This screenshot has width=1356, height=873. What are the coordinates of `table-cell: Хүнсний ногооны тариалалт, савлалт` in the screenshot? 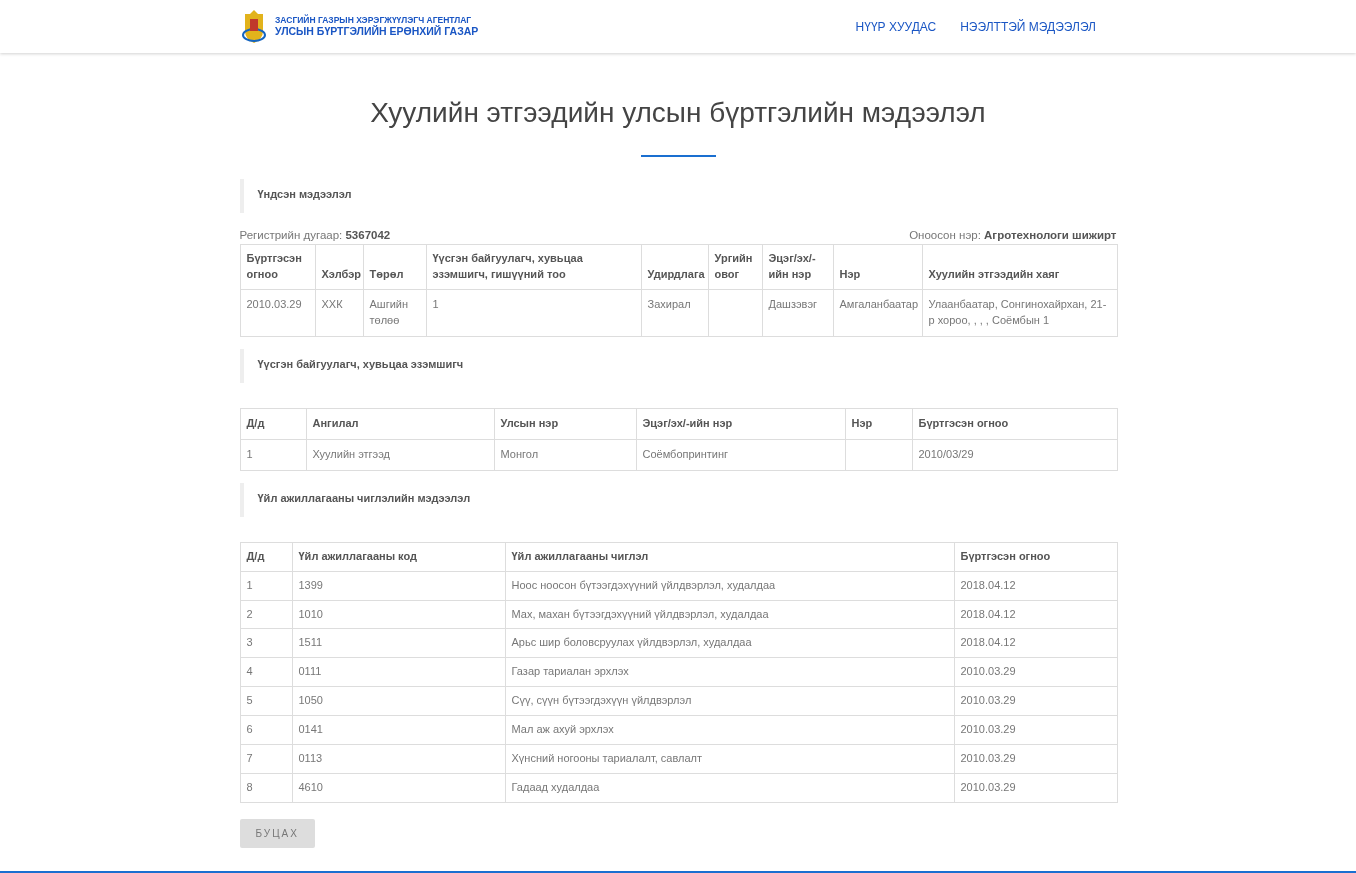 It's located at (729, 759).